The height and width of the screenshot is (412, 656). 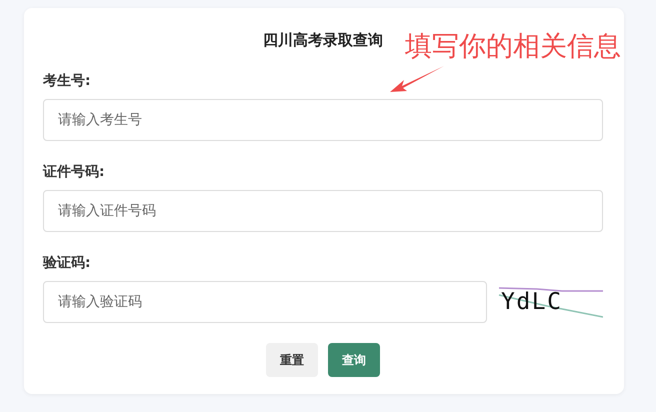 What do you see at coordinates (74, 172) in the screenshot?
I see `field-label: 证件号码:` at bounding box center [74, 172].